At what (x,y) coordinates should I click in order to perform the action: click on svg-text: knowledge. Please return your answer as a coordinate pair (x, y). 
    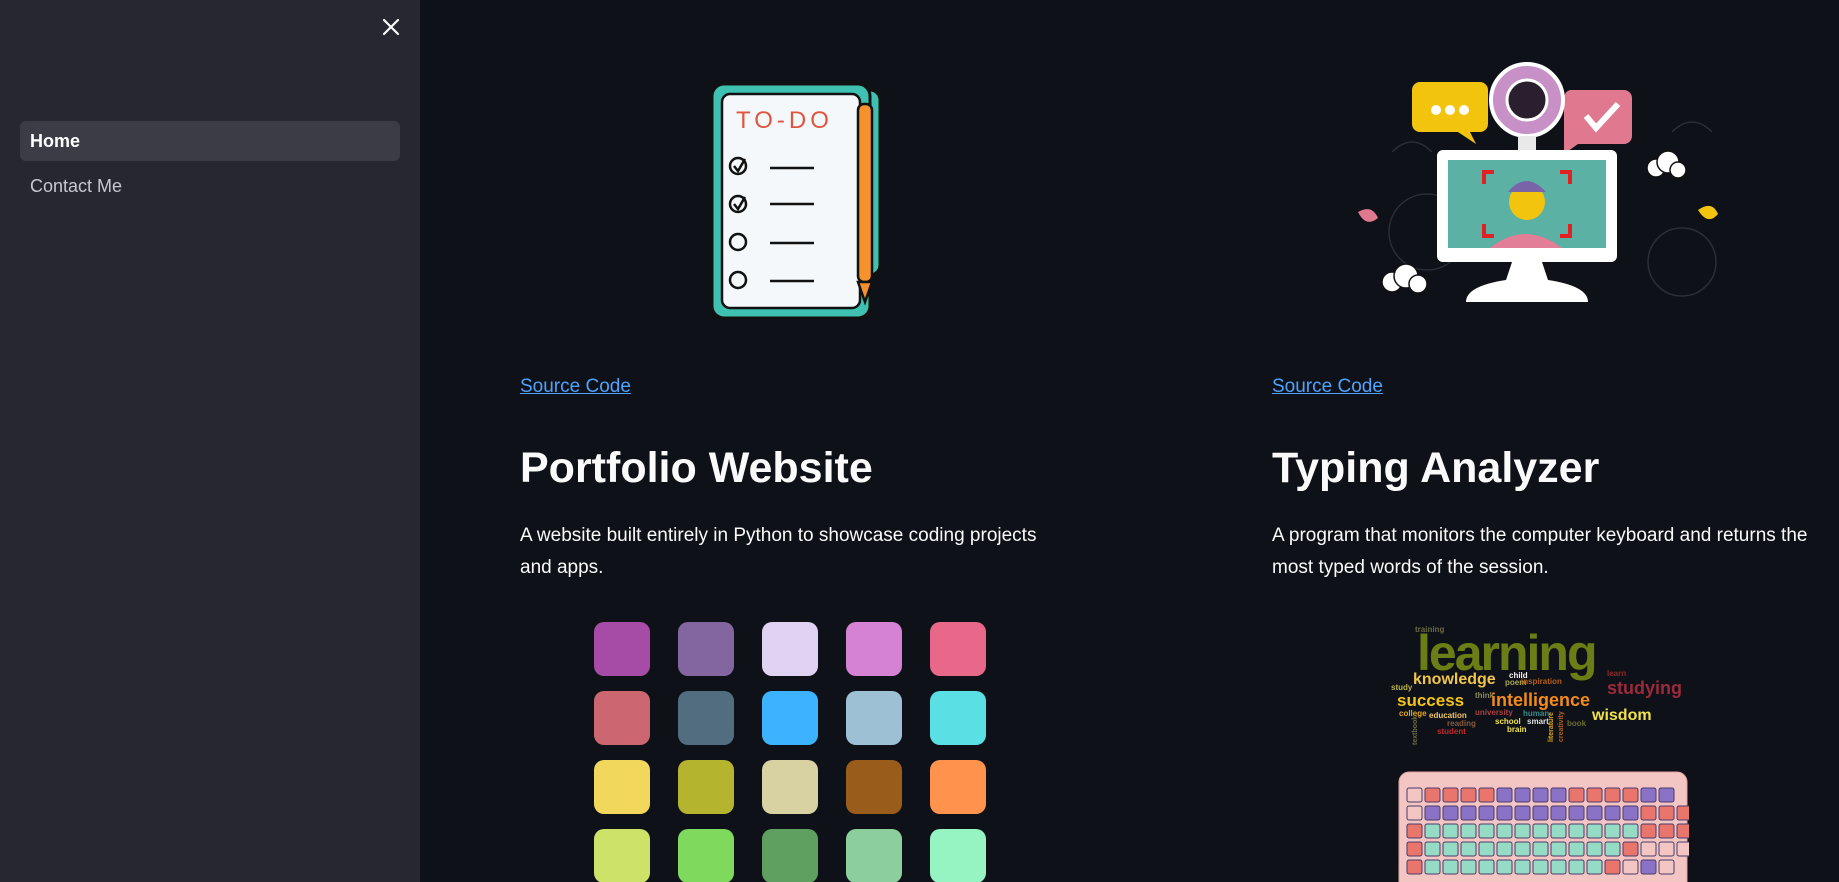
    Looking at the image, I should click on (1454, 679).